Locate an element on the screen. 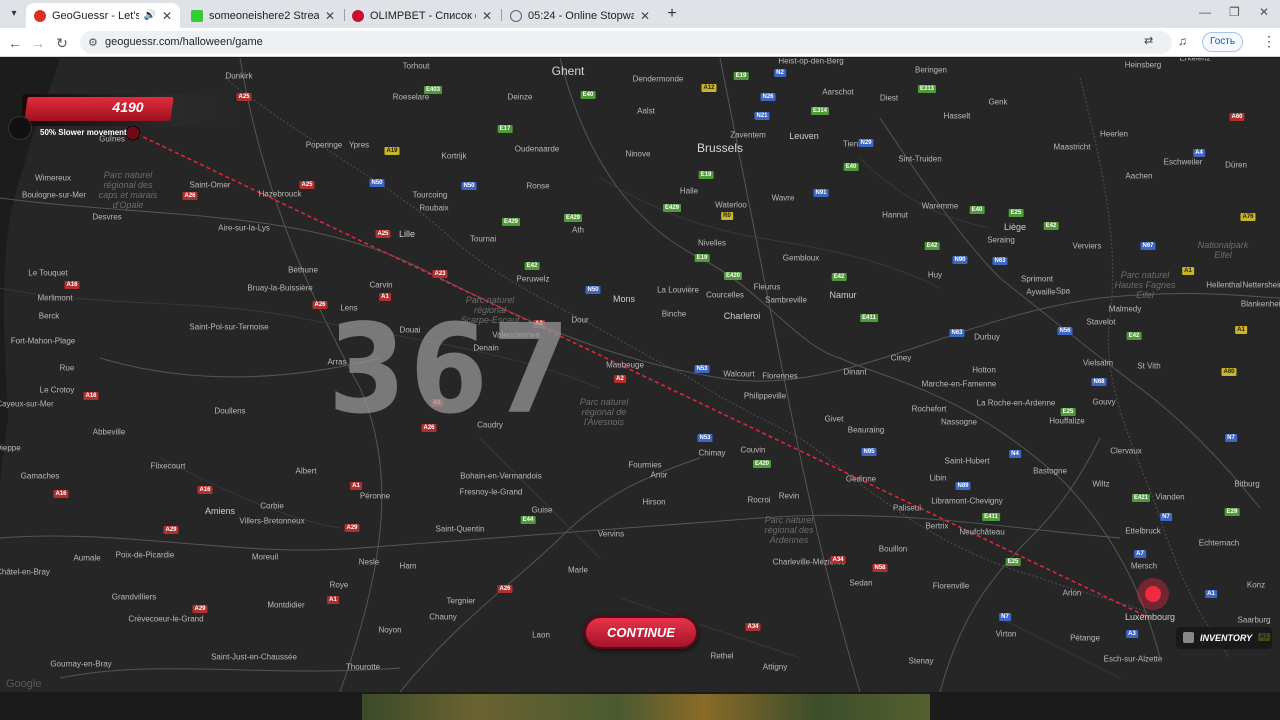 The width and height of the screenshot is (1280, 720). city-label: Ypres is located at coordinates (359, 145).